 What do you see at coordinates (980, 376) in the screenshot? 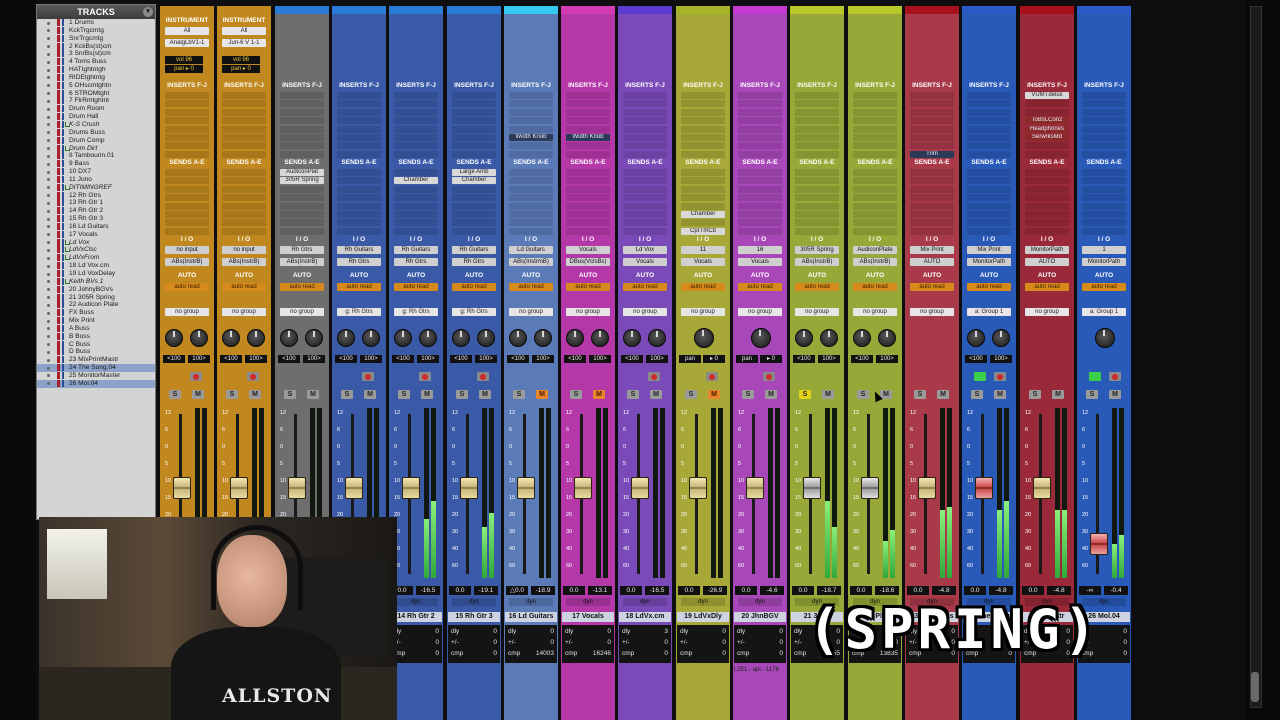
I see `input-monitor-button` at bounding box center [980, 376].